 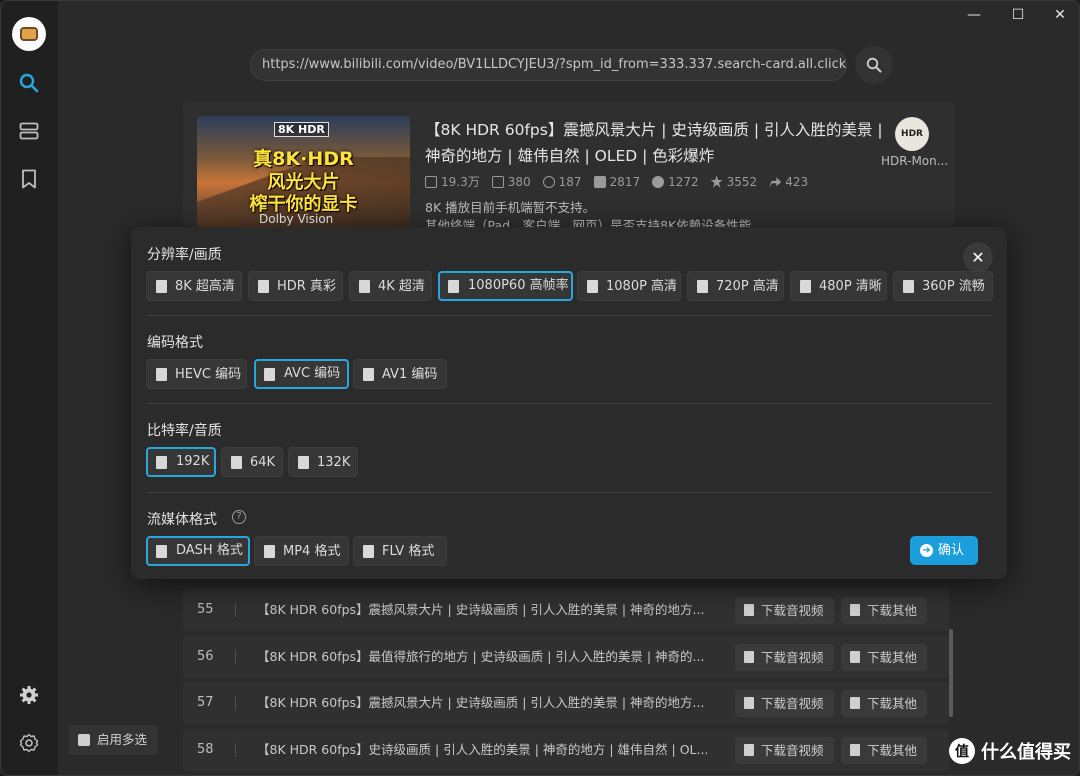 What do you see at coordinates (675, 181) in the screenshot?
I see `coins-stat: 1272` at bounding box center [675, 181].